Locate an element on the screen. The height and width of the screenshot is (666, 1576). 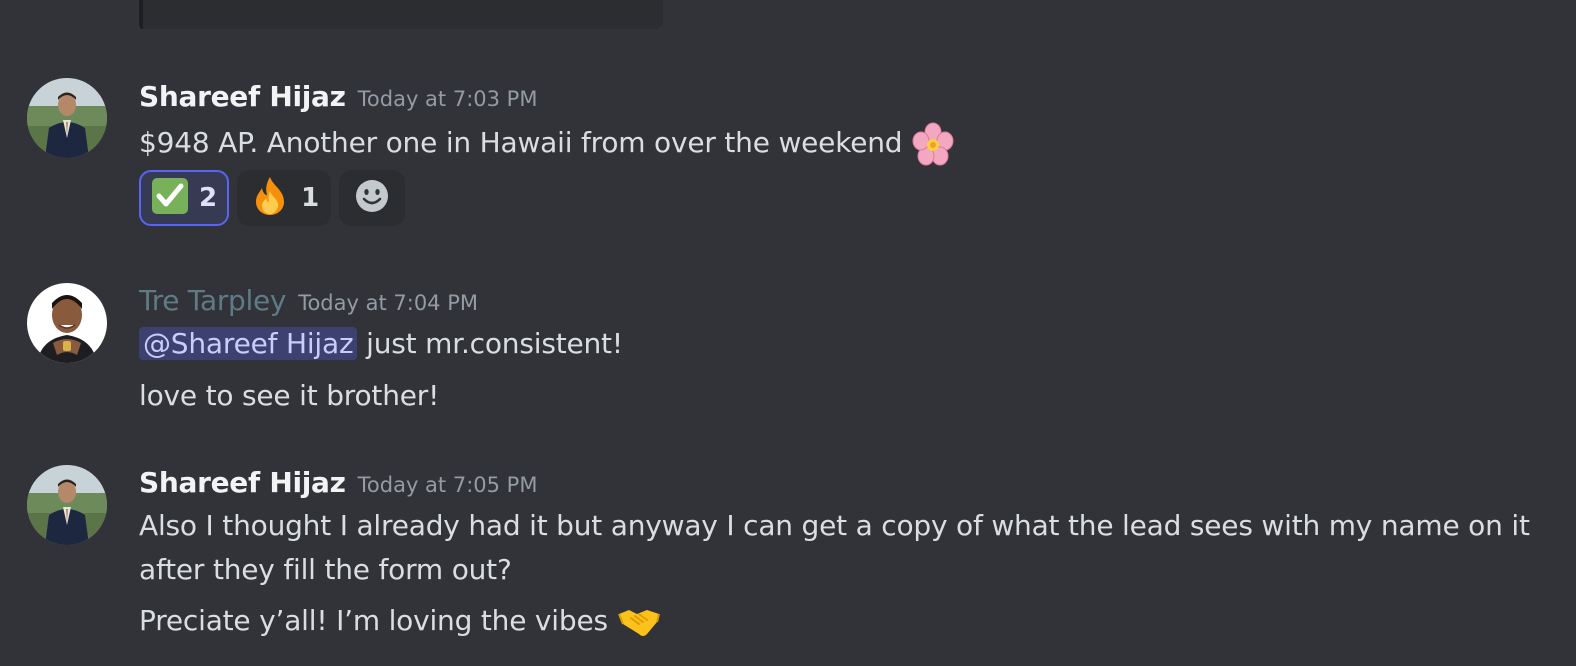
message-text: @Shareef Hijaz just mr.consistent! is located at coordinates (381, 343).